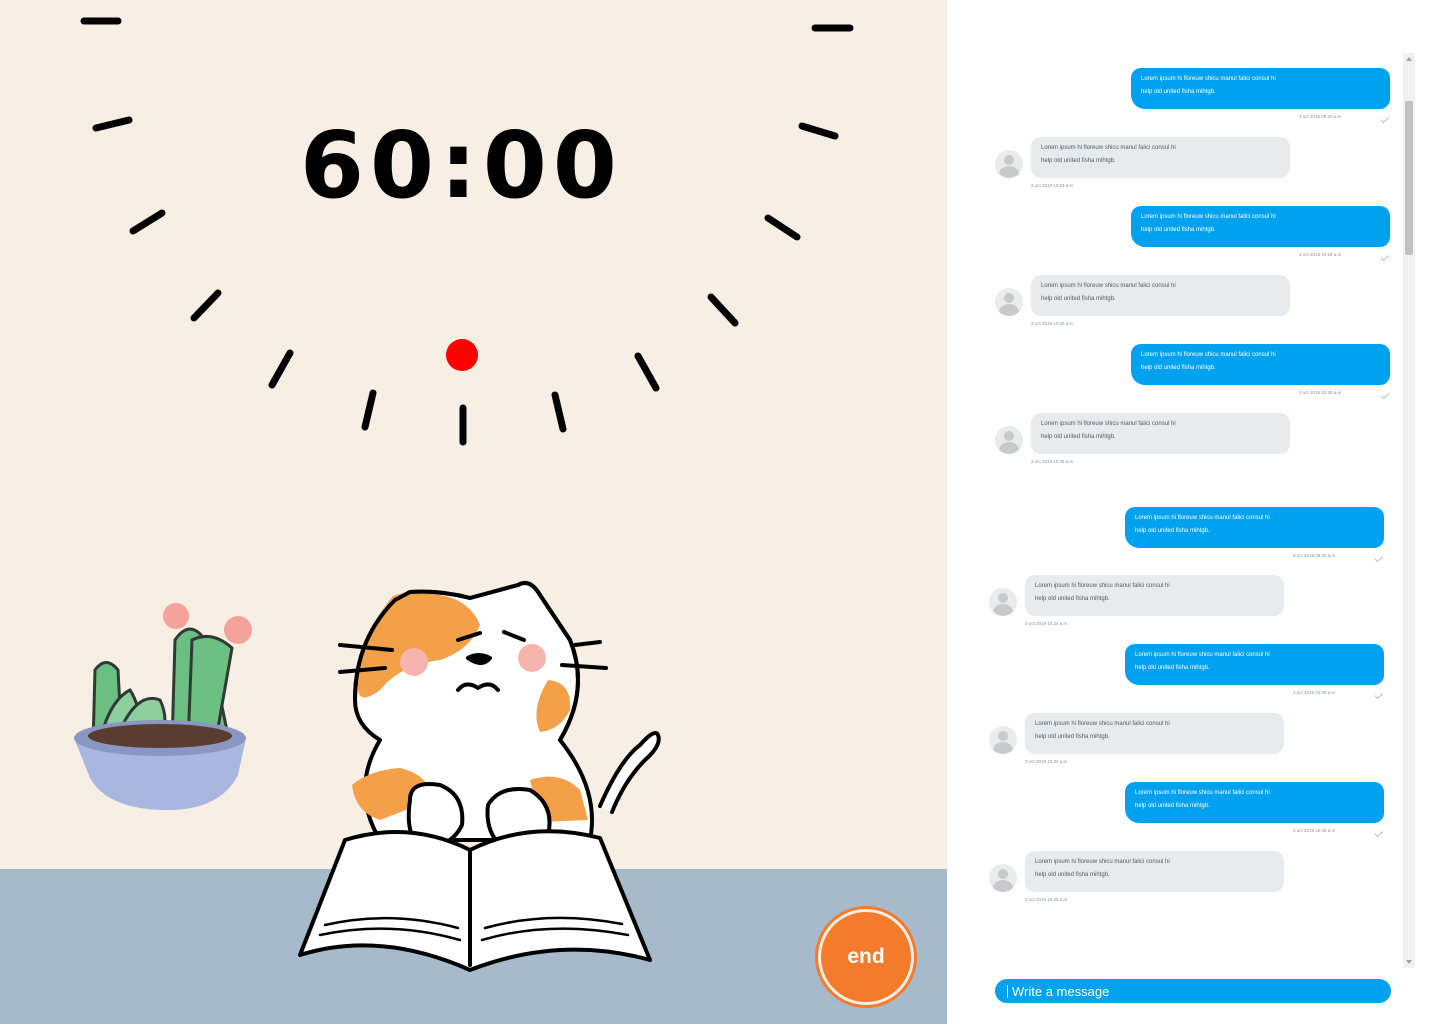 This screenshot has height=1024, width=1440. What do you see at coordinates (1409, 510) in the screenshot?
I see `chat-scrollbar` at bounding box center [1409, 510].